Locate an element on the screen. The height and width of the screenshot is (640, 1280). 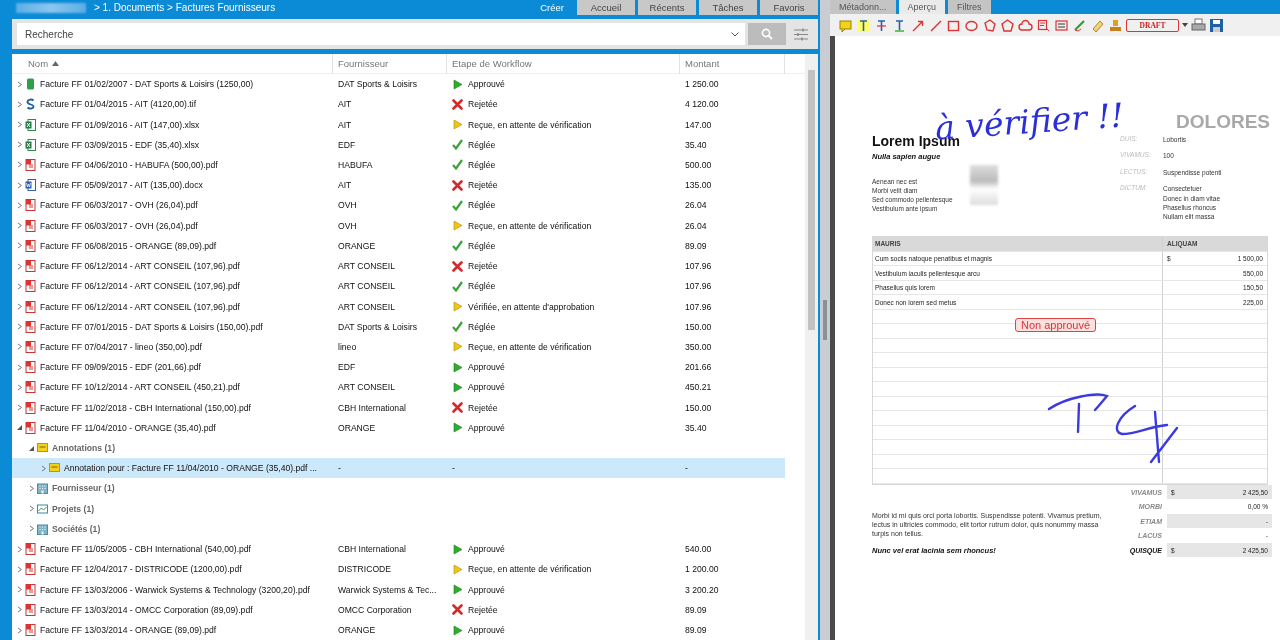
column-header: Nom is located at coordinates (38, 63).